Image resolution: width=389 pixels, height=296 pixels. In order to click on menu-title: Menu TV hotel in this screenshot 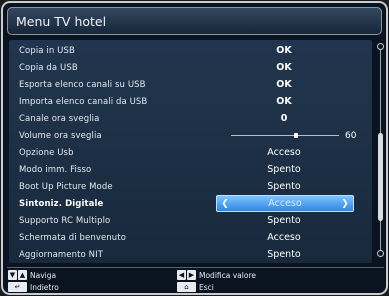, I will do `click(61, 21)`.